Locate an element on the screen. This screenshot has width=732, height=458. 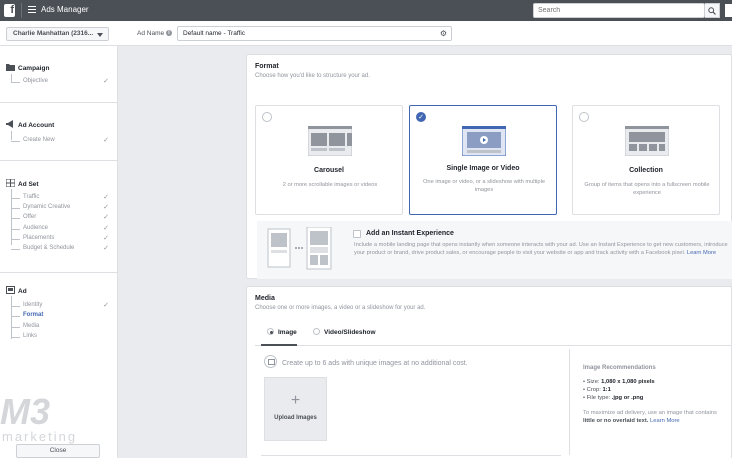
sidebar-item-format: Format is located at coordinates (61, 315).